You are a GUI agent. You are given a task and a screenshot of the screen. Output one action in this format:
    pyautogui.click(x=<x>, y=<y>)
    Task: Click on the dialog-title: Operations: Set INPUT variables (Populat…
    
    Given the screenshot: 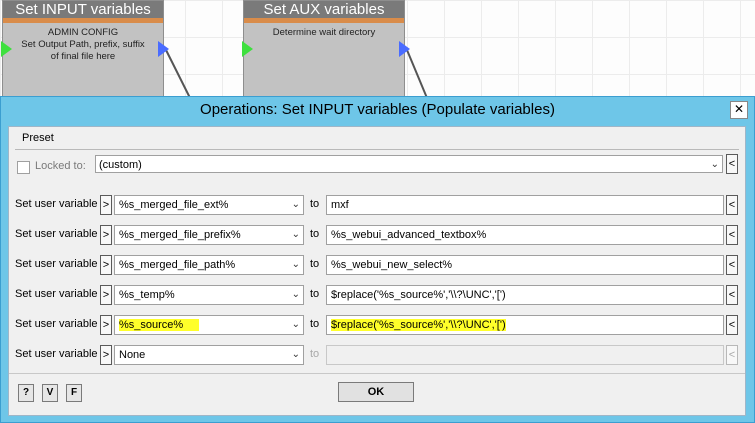 What is the action you would take?
    pyautogui.click(x=377, y=110)
    